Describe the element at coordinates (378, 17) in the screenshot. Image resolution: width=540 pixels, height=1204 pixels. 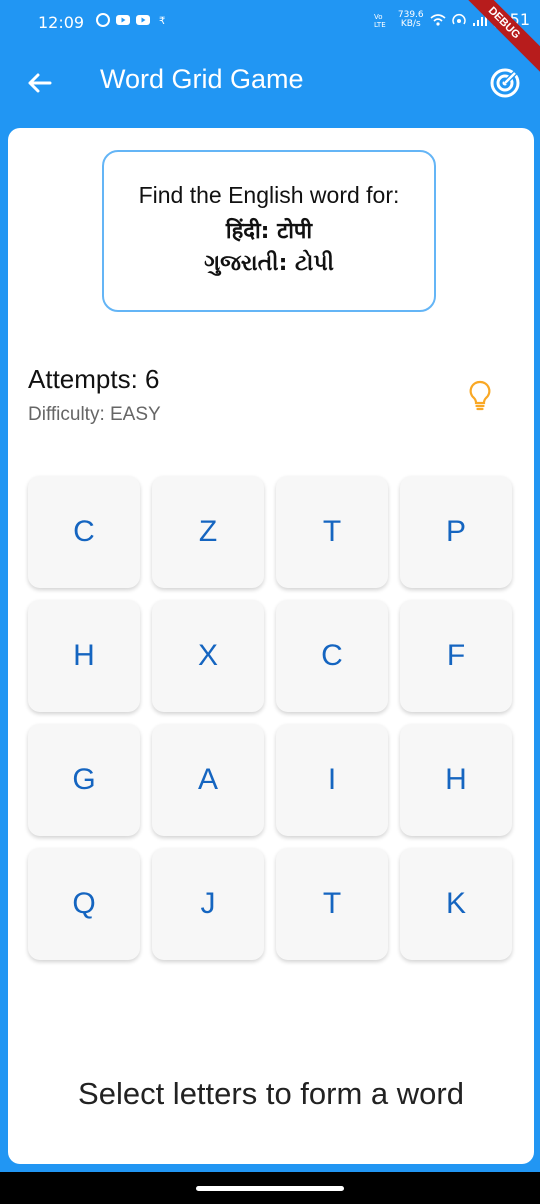
I see `svg-text: Vo` at that location.